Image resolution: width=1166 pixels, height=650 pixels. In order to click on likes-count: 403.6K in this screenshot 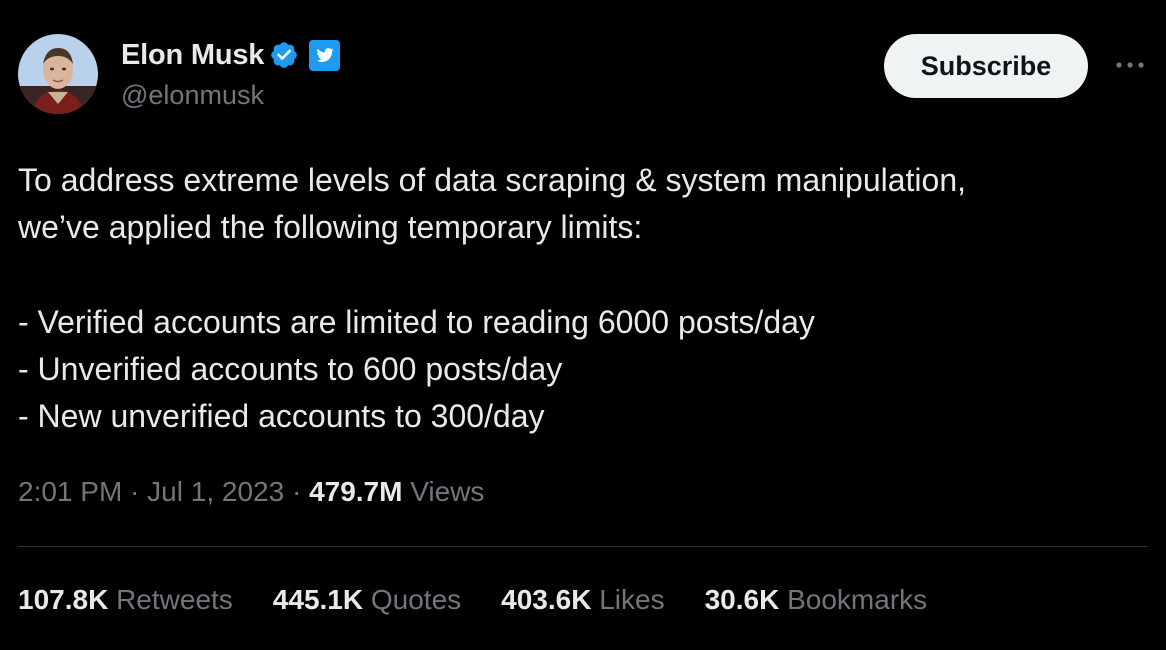, I will do `click(546, 599)`.